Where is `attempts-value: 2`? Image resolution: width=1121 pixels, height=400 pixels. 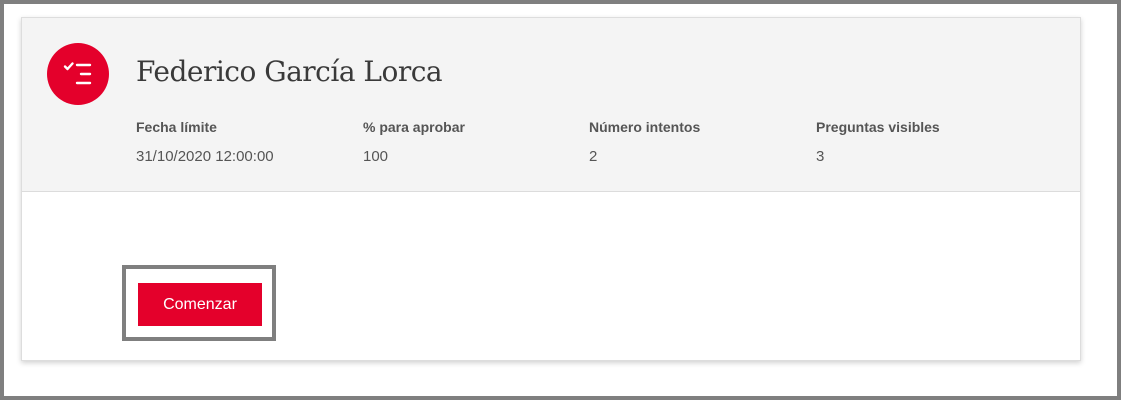
attempts-value: 2 is located at coordinates (593, 156).